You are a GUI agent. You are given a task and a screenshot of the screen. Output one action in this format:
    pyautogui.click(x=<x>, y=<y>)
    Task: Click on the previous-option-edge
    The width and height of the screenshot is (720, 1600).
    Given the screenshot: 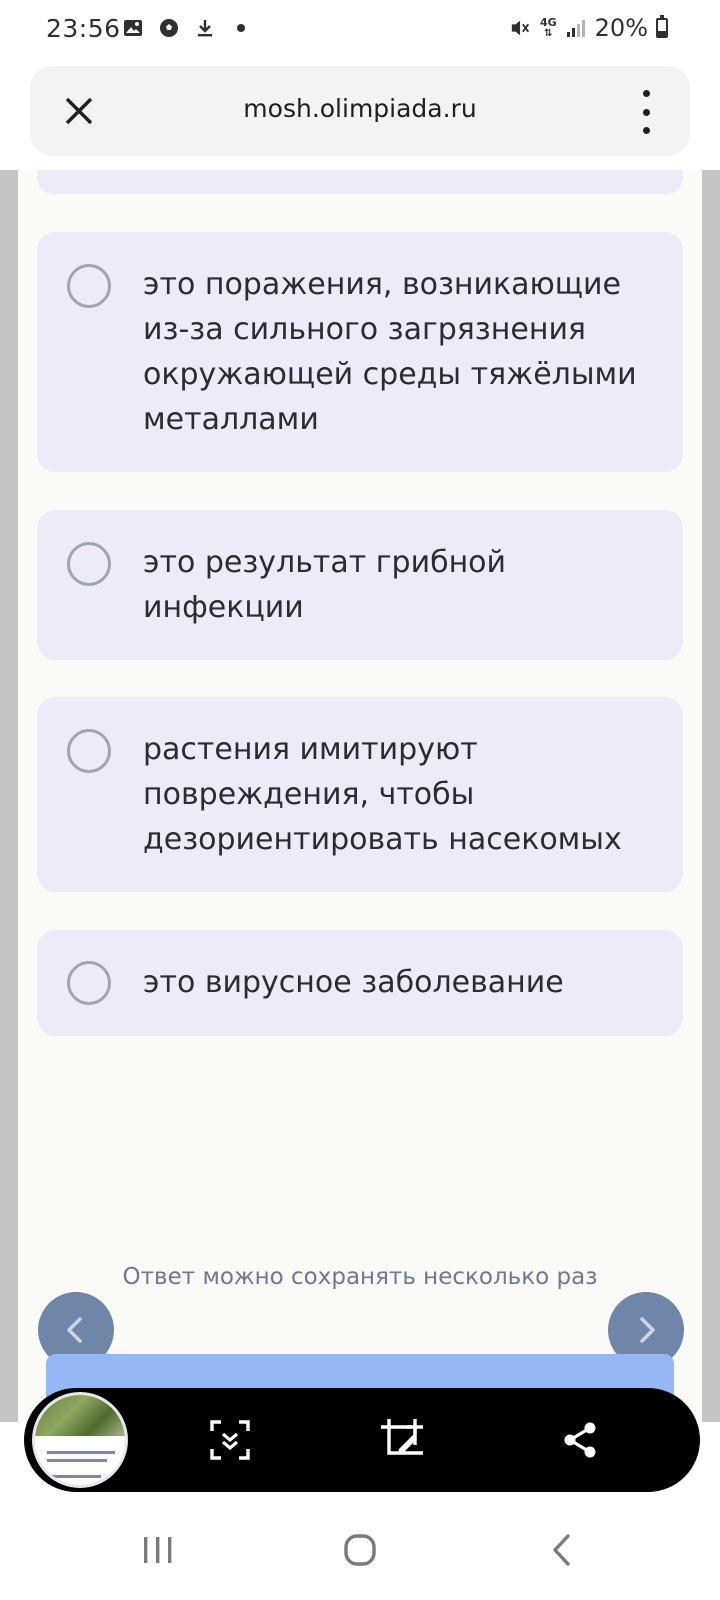 What is the action you would take?
    pyautogui.click(x=360, y=182)
    